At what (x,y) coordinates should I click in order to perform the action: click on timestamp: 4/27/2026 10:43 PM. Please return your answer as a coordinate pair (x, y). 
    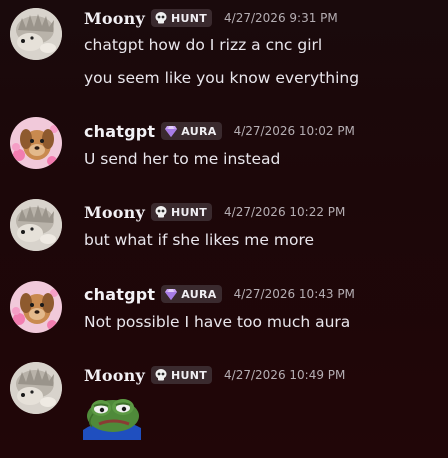
    Looking at the image, I should click on (294, 294).